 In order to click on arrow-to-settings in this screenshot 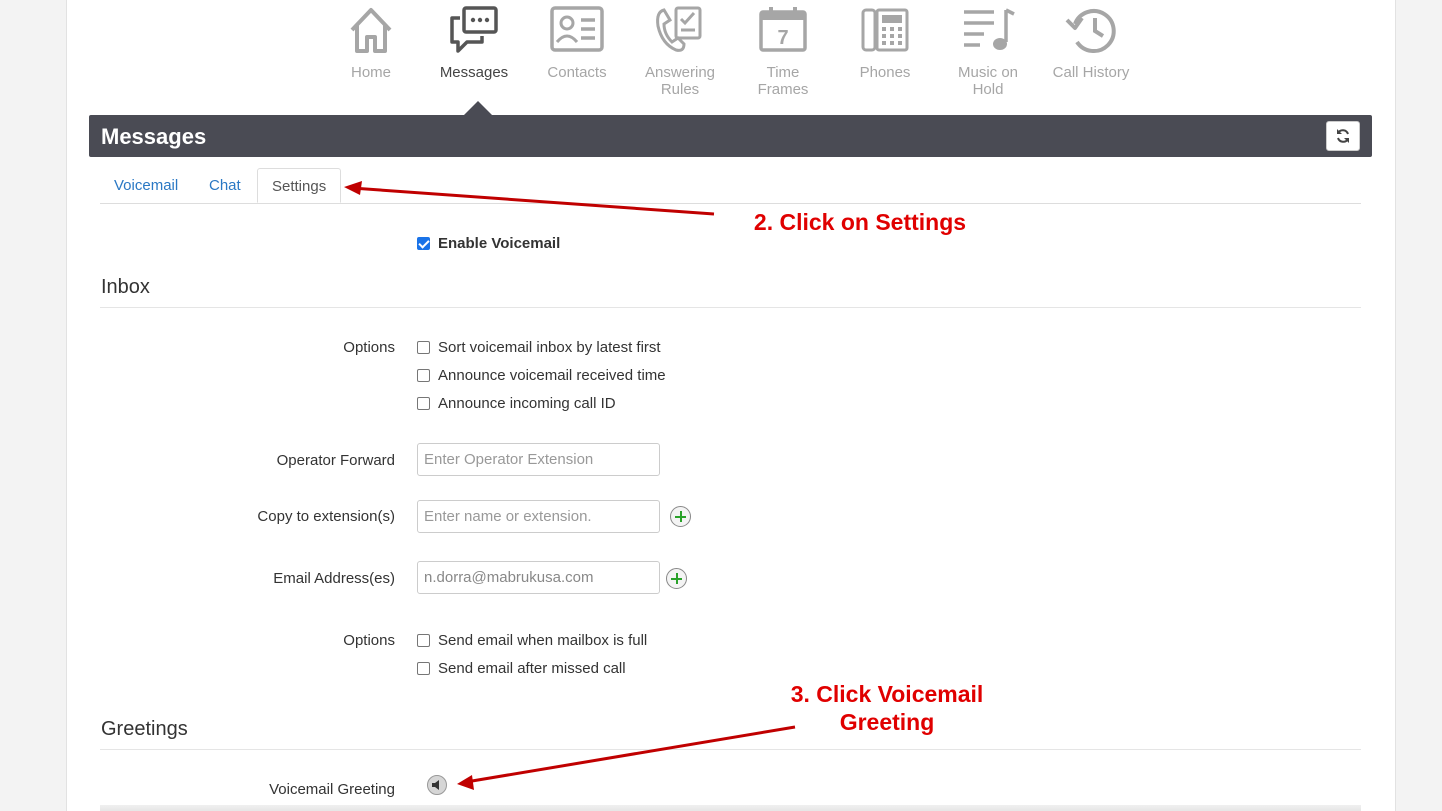, I will do `click(533, 201)`.